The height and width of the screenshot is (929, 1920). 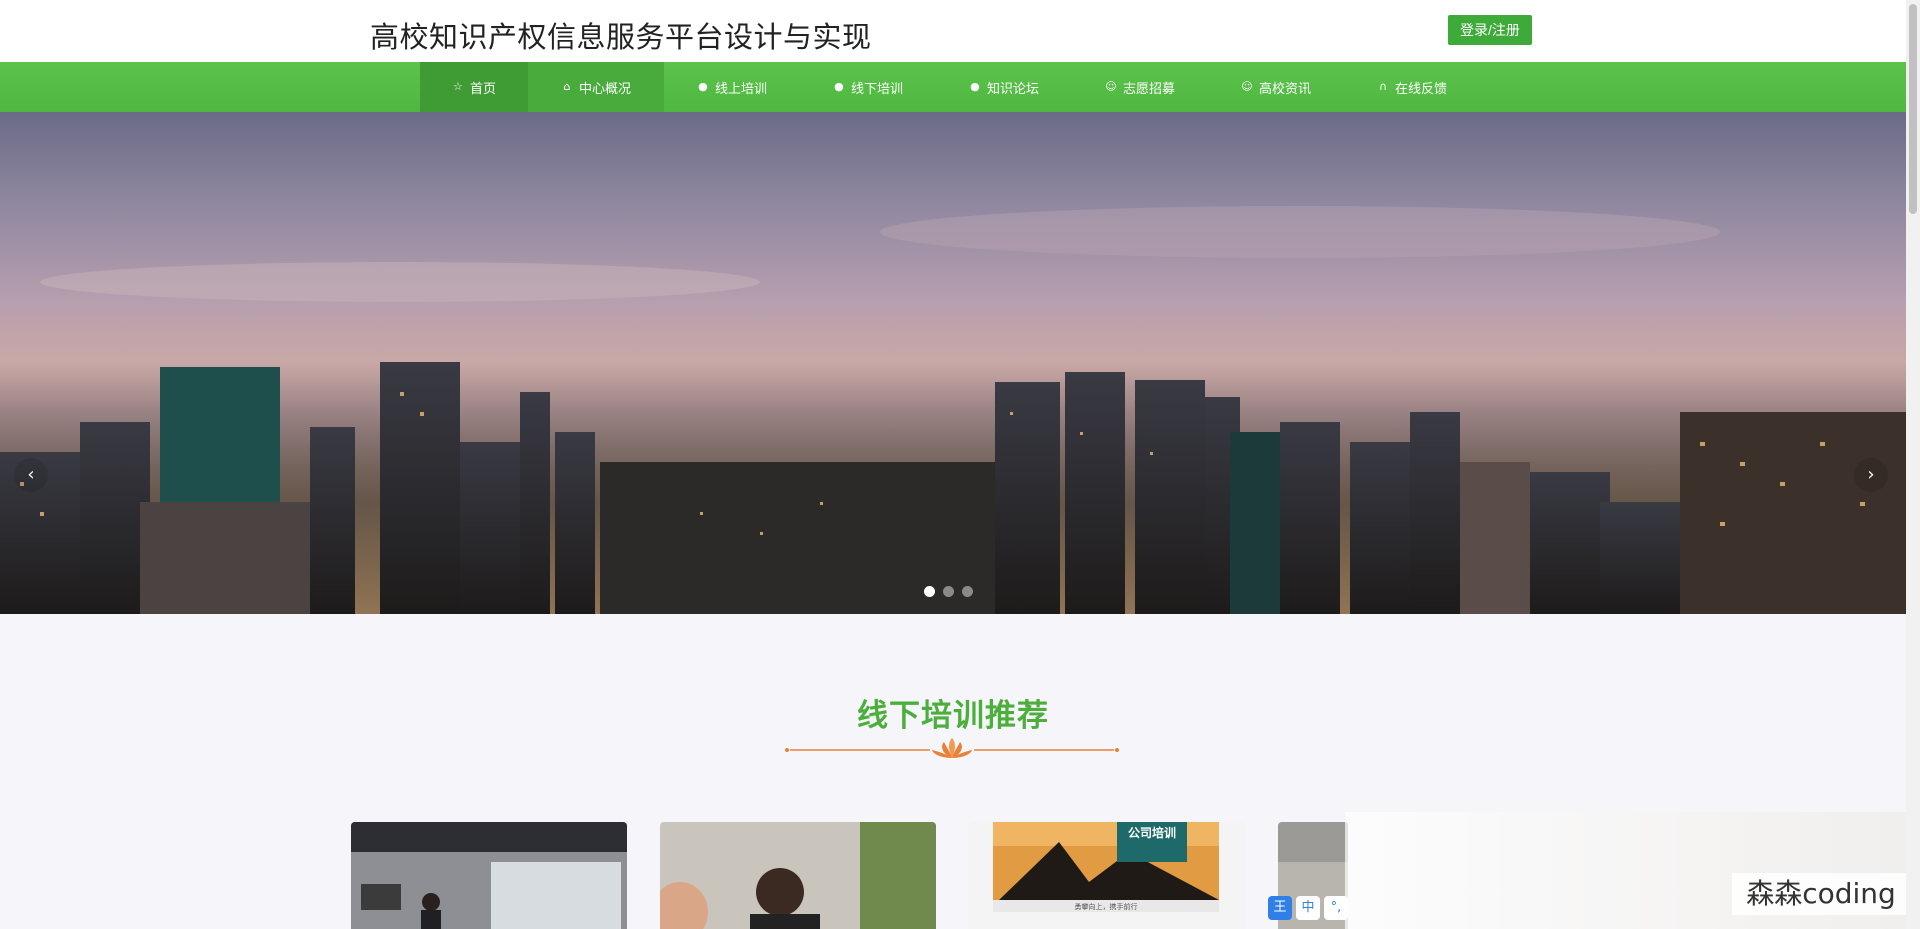 I want to click on nav-item-home: ☆ 首页, so click(x=474, y=87).